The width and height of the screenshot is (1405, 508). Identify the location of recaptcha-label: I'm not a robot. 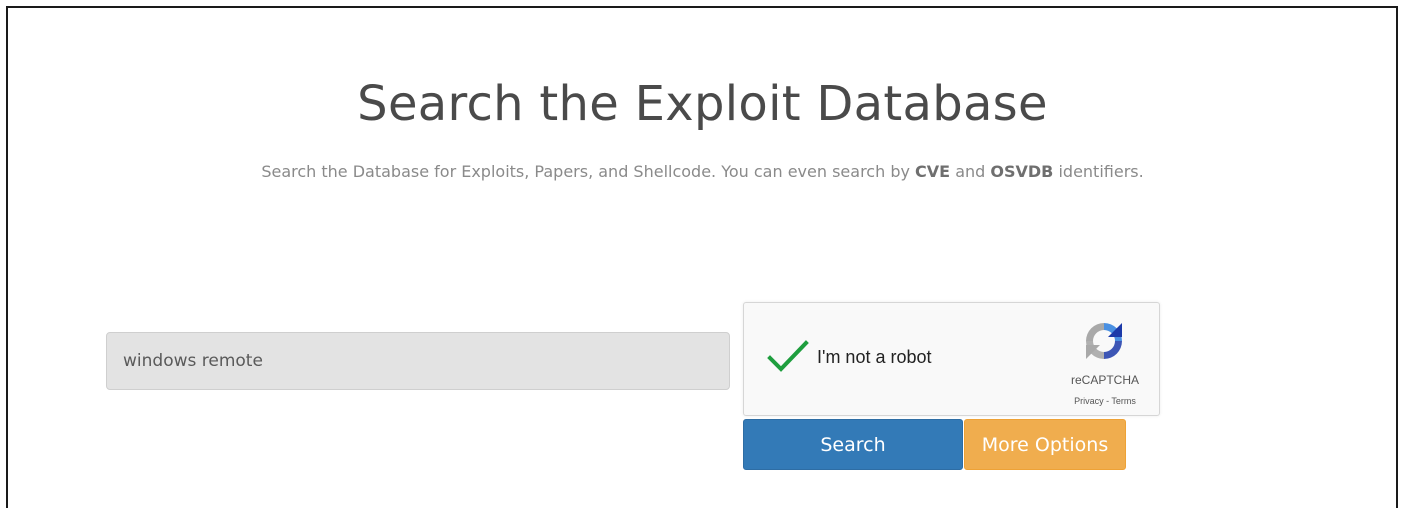
(874, 357).